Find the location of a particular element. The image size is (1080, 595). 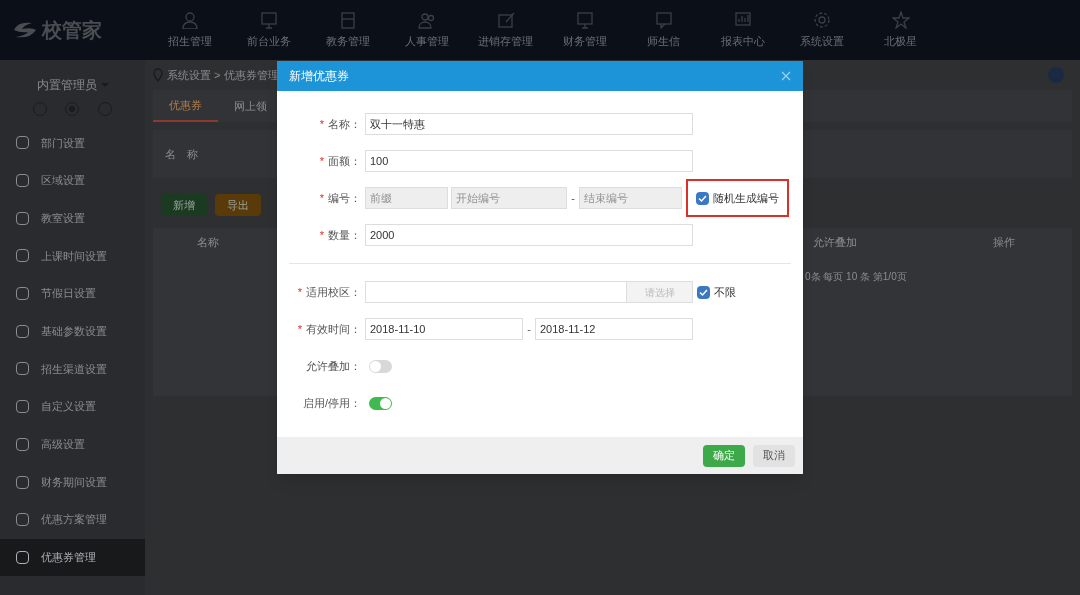

sidebar-item: 自定义设置 is located at coordinates (72, 406).